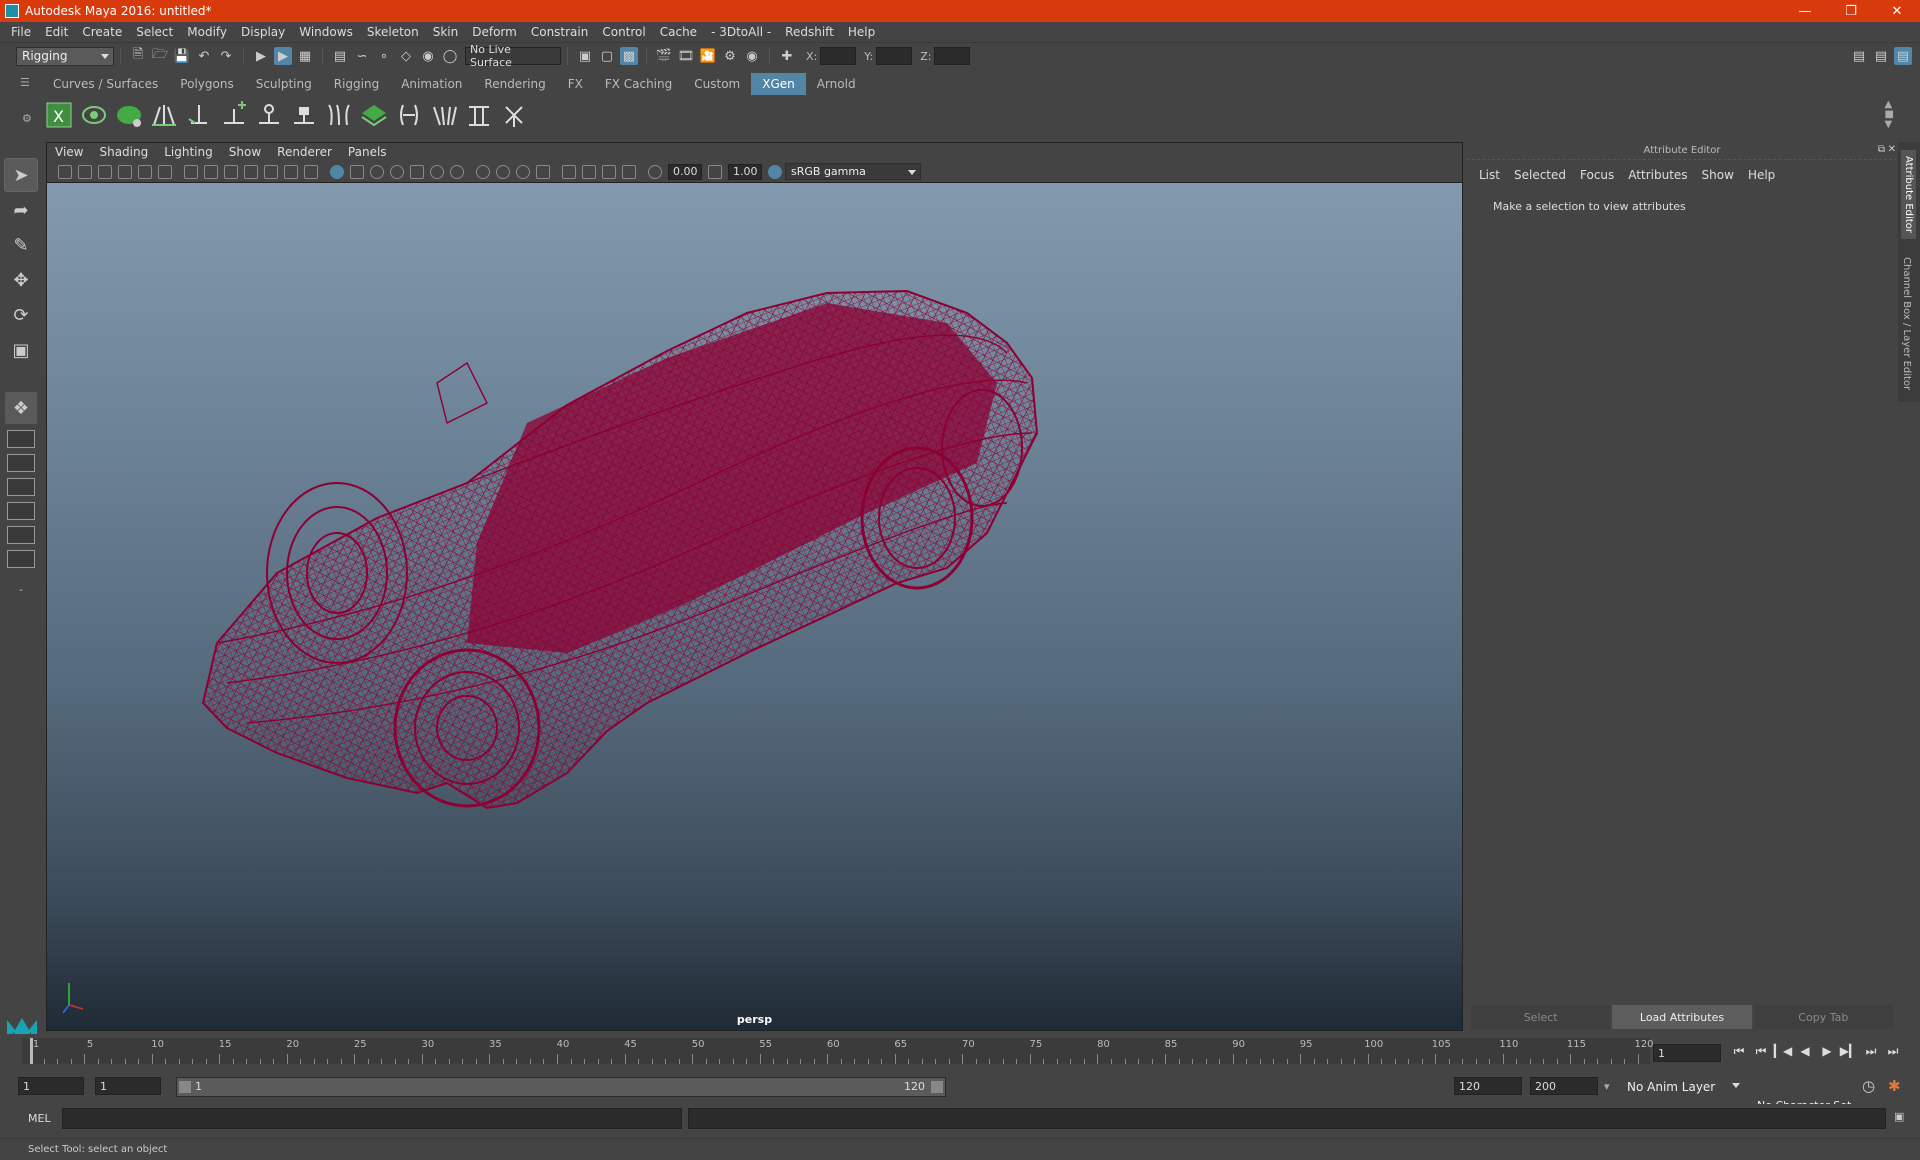  I want to click on open-scene-icon: 🗁, so click(160, 56).